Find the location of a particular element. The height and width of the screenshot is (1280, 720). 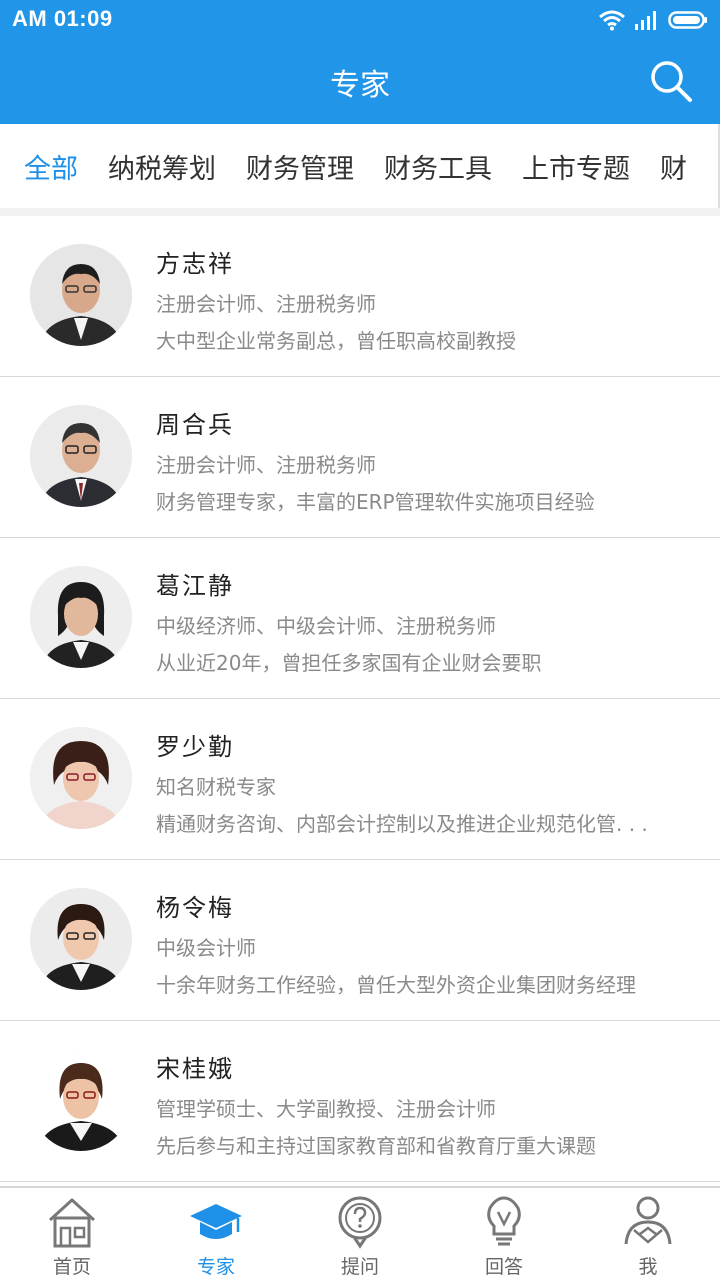

expert-credentials: 中级经济师、中级会计师、注册税务师 is located at coordinates (326, 626).